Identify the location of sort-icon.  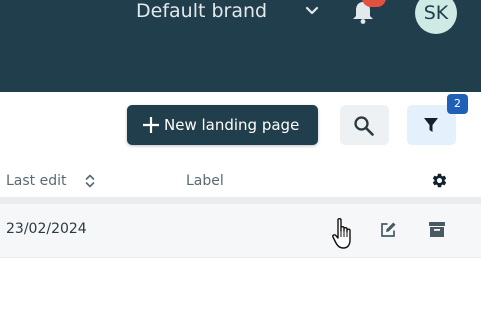
(90, 181).